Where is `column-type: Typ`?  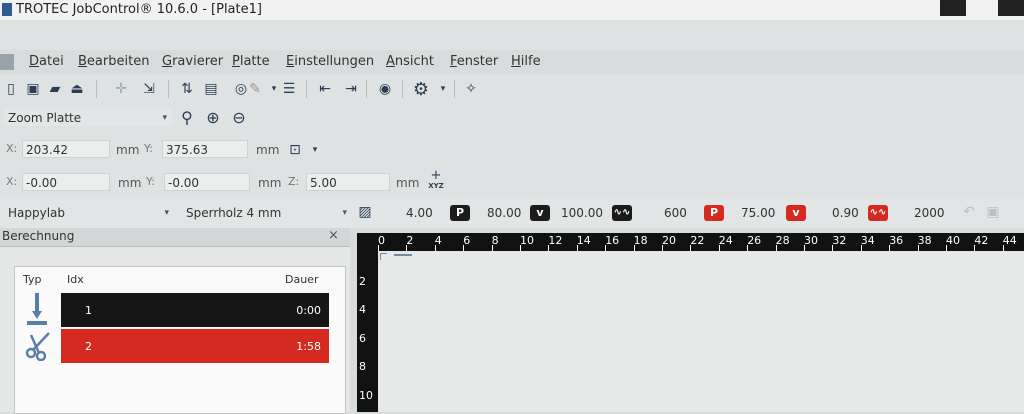
column-type: Typ is located at coordinates (32, 279).